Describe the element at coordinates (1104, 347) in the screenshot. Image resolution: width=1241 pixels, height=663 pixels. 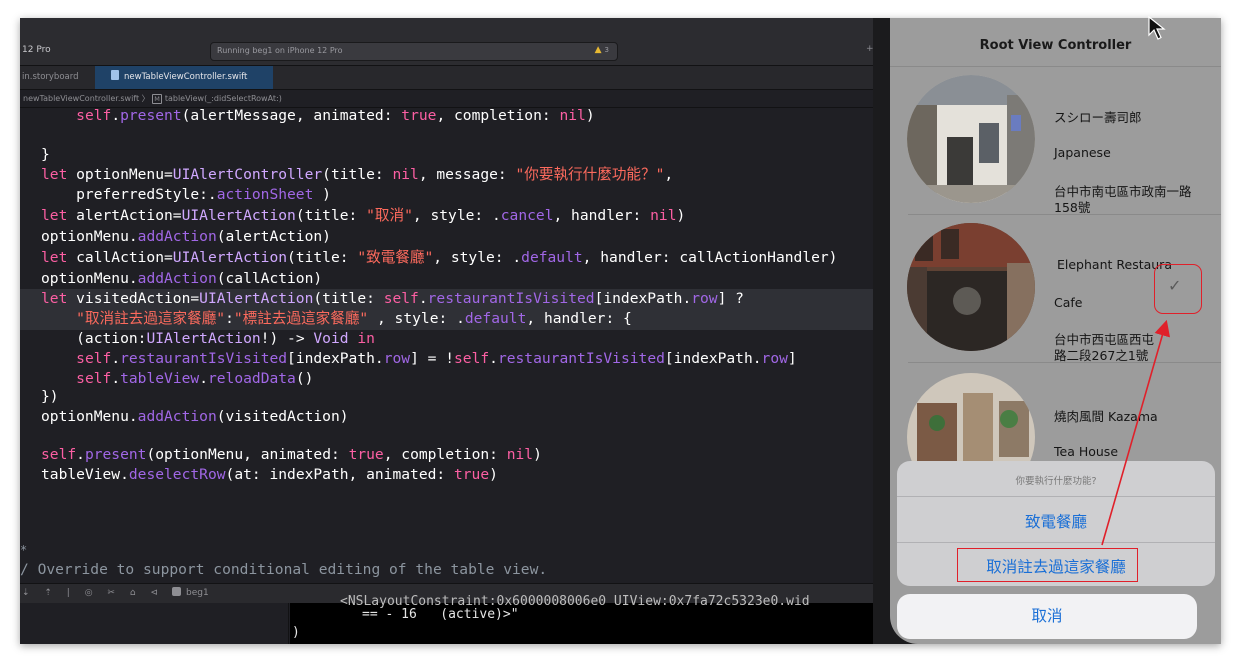
I see `restaurant-location: 台中市西屯區西屯路二段267之1號` at that location.